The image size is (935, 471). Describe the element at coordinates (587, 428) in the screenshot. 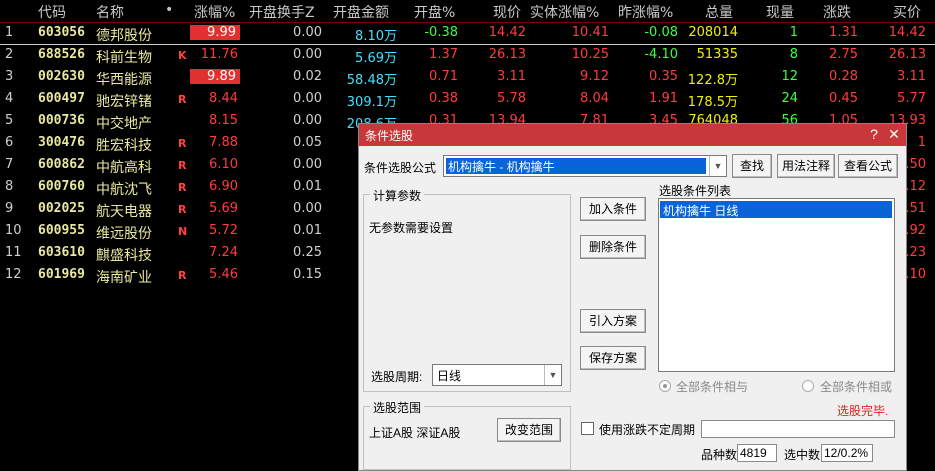

I see `unfixed-period-checkbox` at that location.